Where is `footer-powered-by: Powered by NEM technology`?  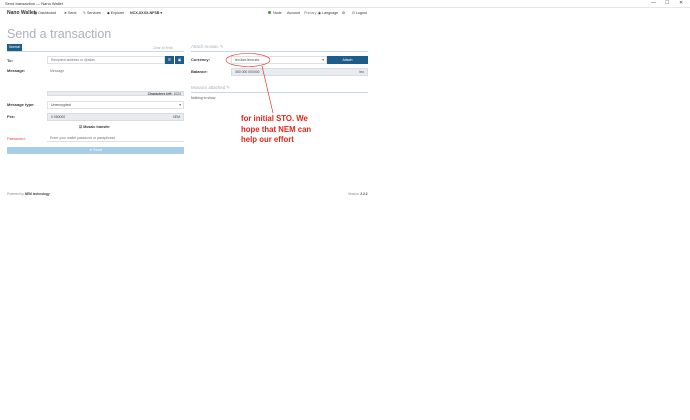
footer-powered-by: Powered by NEM technology is located at coordinates (28, 194).